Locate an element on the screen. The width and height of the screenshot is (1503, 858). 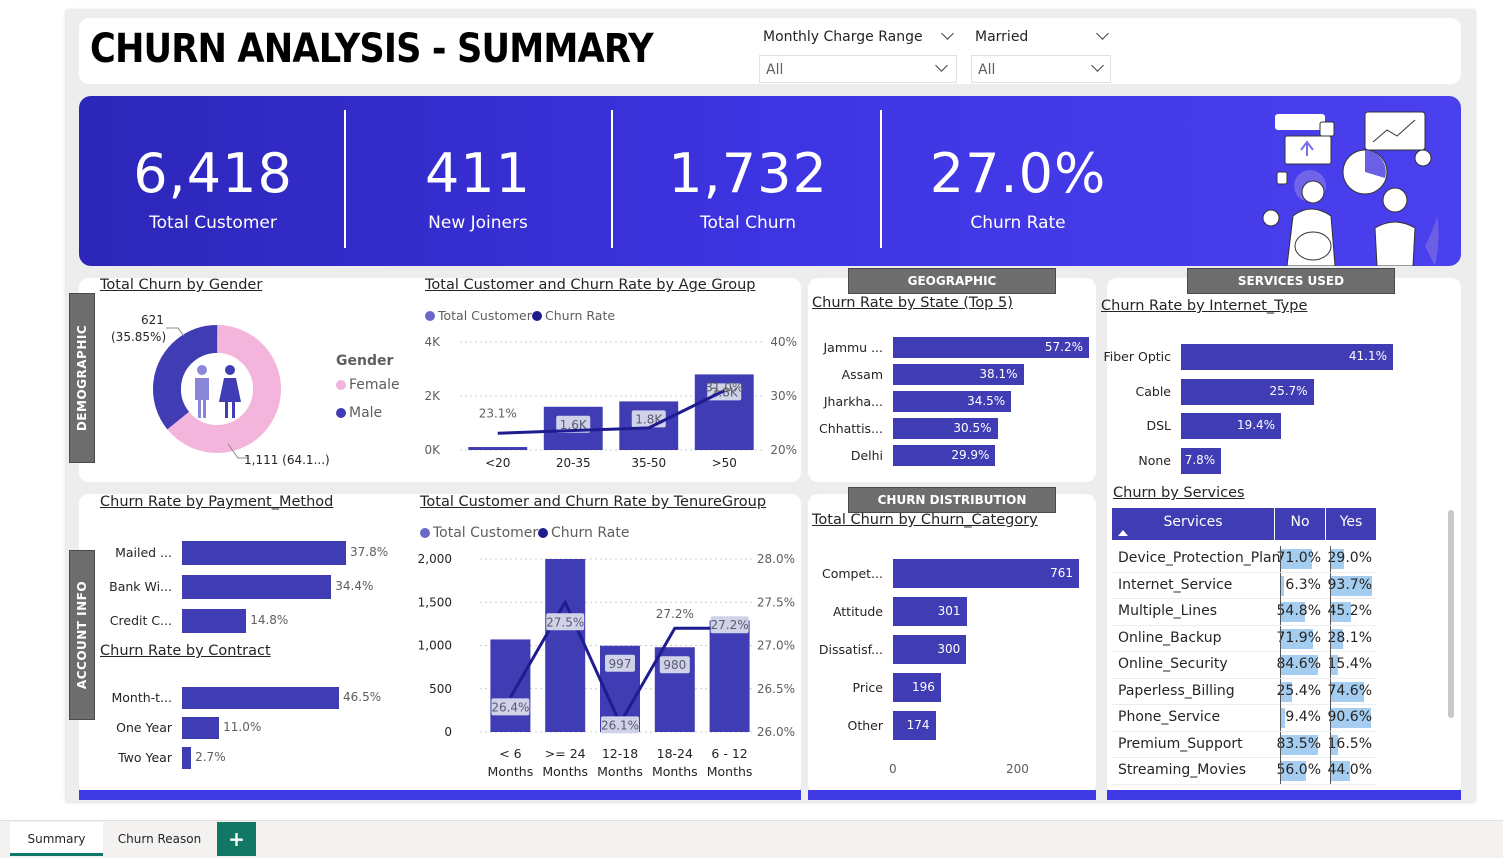
add-page-button: + is located at coordinates (236, 839).